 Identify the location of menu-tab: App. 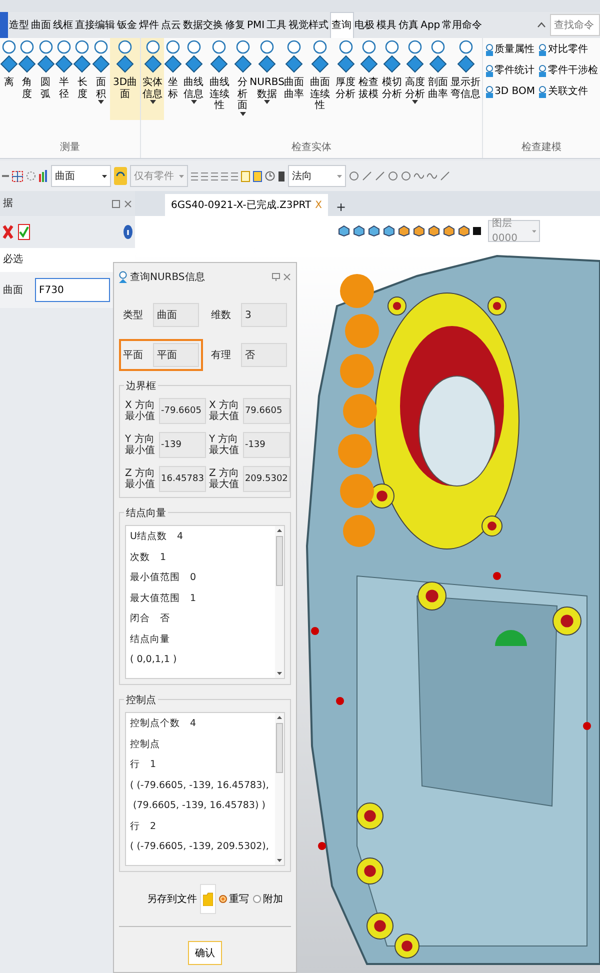
(431, 25).